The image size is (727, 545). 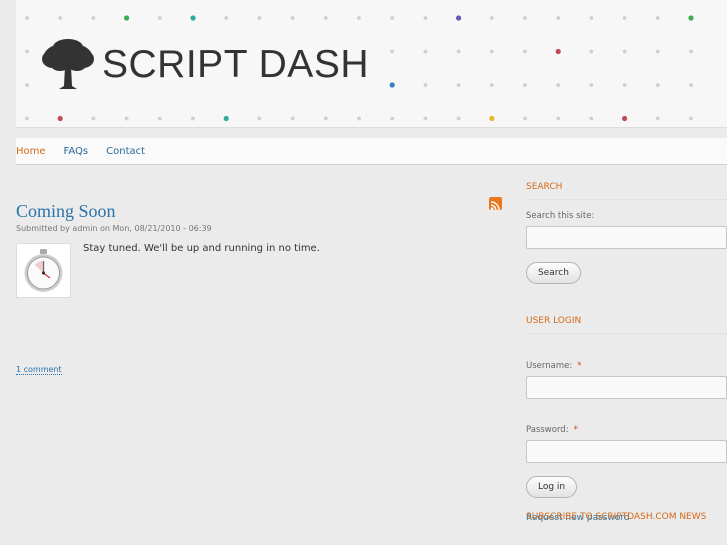 I want to click on nav-item-contact: Contact, so click(x=125, y=151).